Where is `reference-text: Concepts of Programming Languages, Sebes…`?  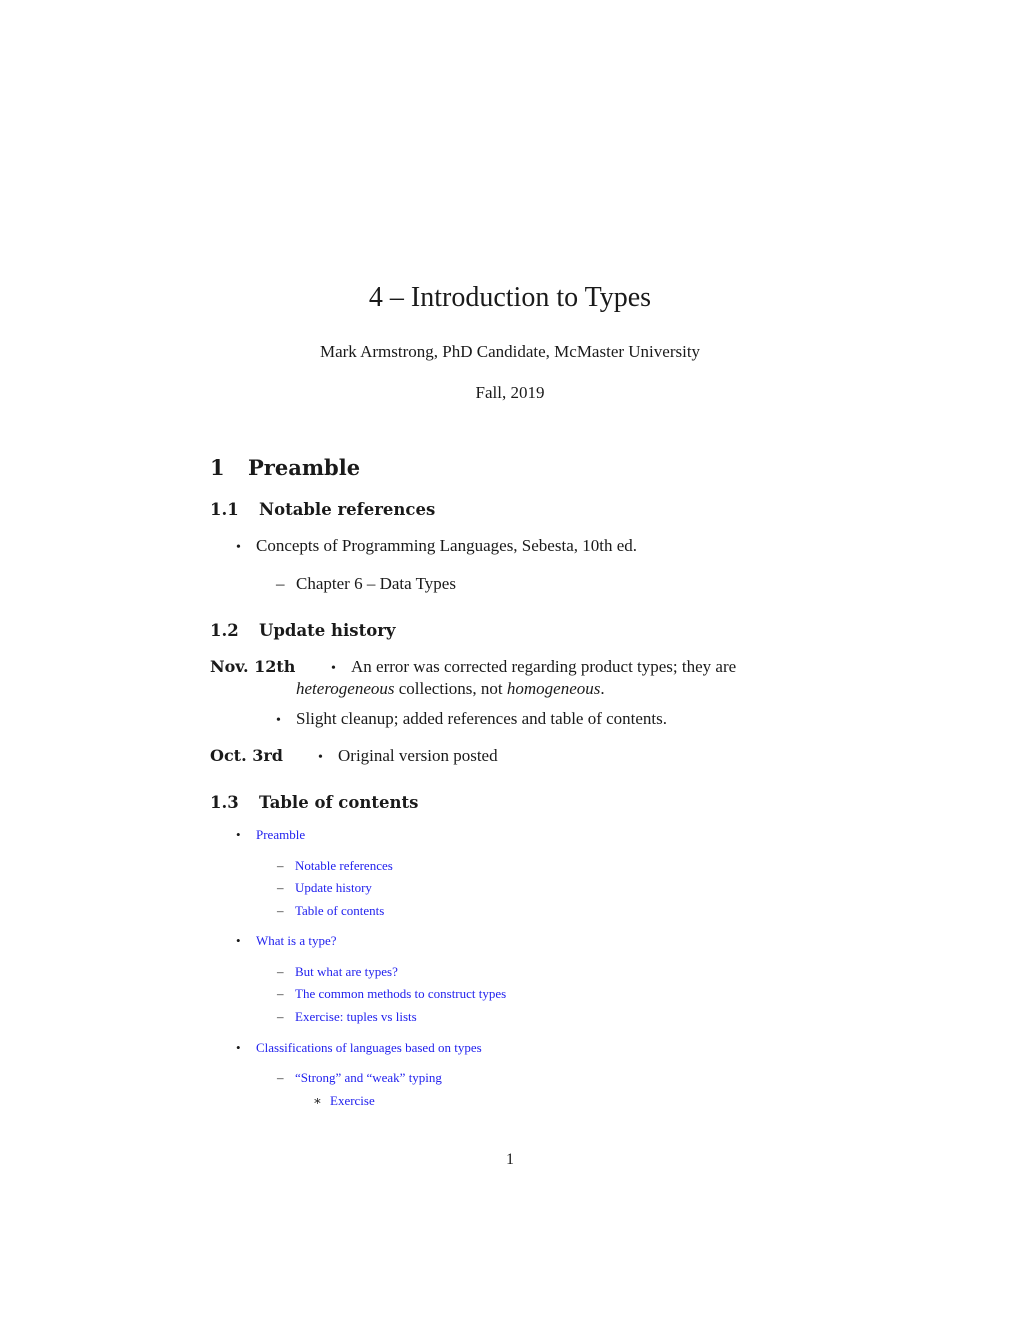 reference-text: Concepts of Programming Languages, Sebes… is located at coordinates (447, 545).